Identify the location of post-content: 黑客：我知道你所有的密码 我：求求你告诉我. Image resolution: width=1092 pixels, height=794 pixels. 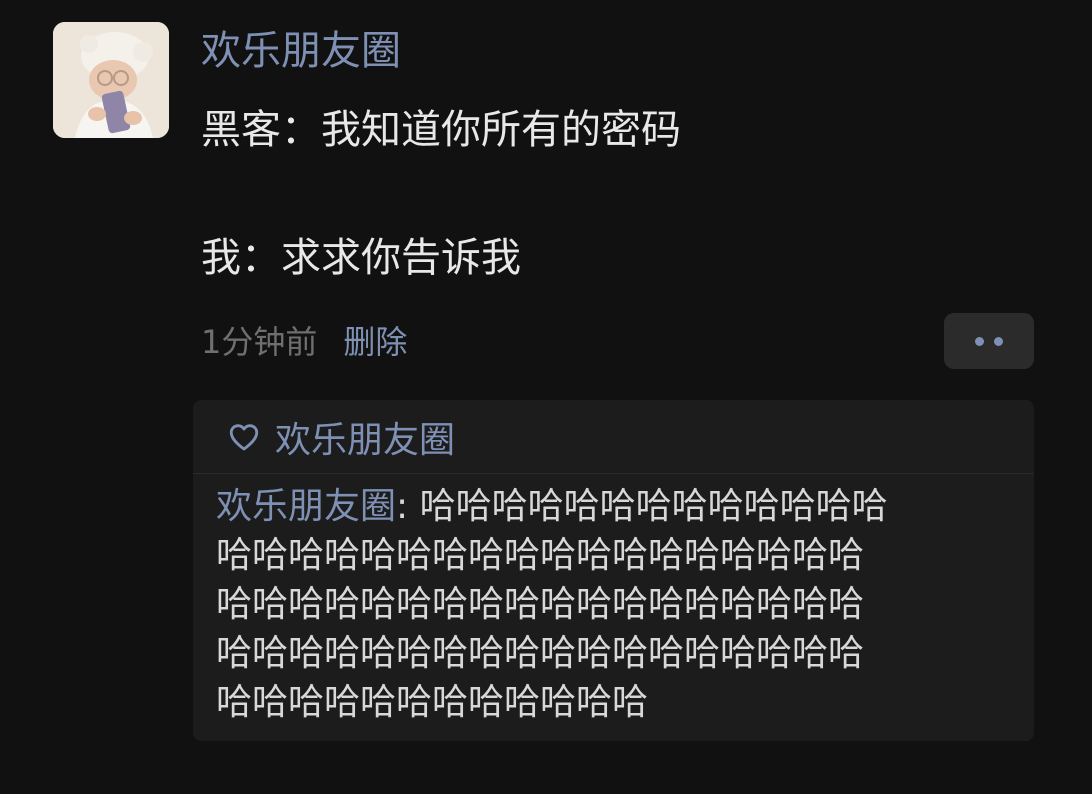
(441, 194).